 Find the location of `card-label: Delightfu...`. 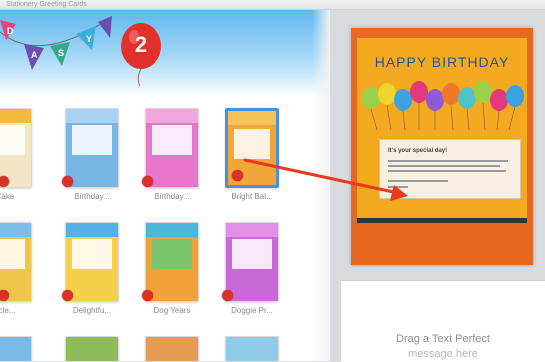

card-label: Delightfu... is located at coordinates (92, 310).